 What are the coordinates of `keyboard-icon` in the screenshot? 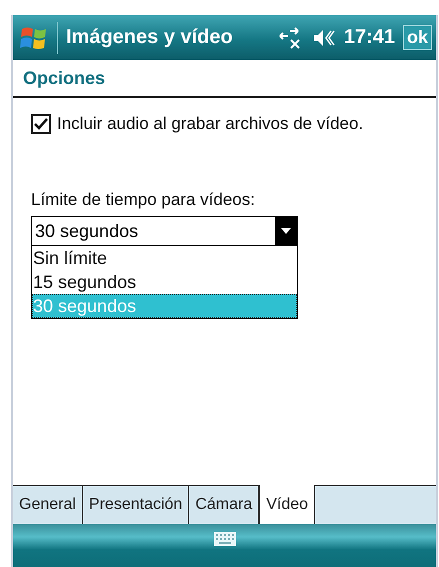 It's located at (225, 539).